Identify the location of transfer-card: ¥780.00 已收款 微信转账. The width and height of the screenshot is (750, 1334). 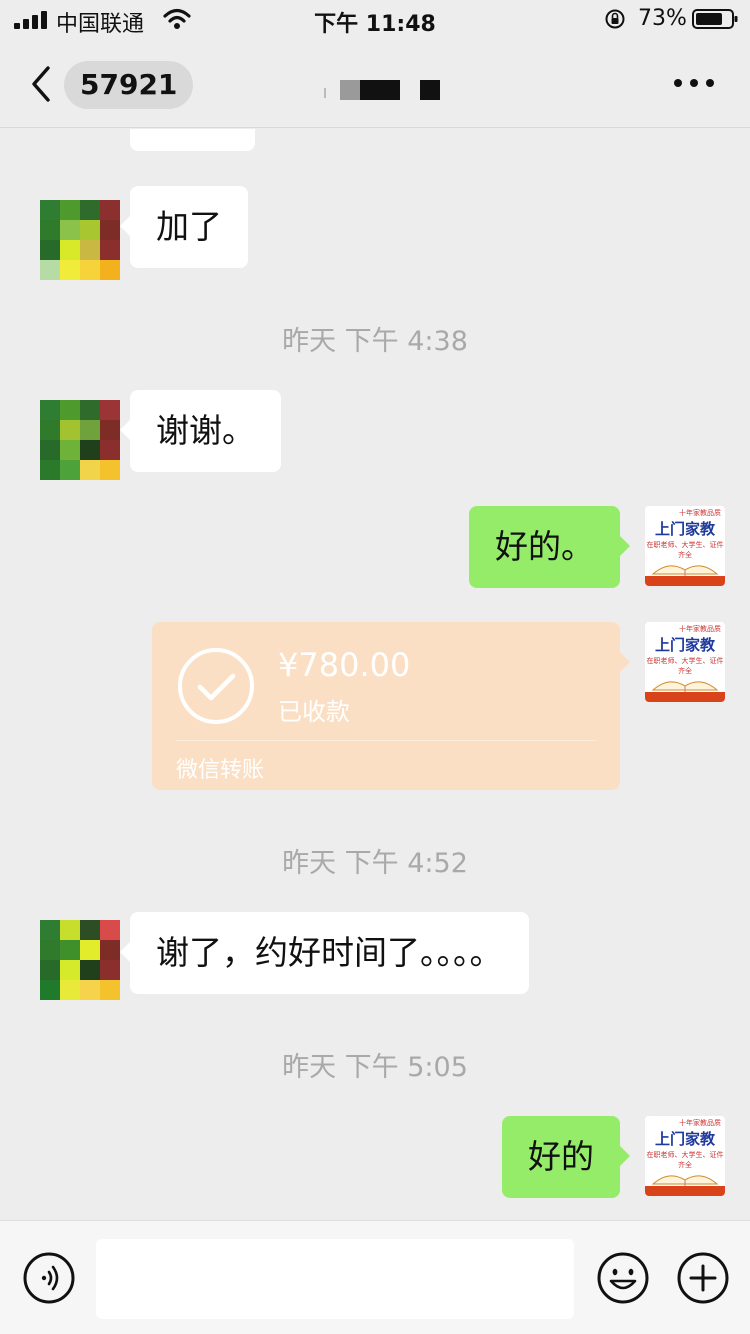
(391, 706).